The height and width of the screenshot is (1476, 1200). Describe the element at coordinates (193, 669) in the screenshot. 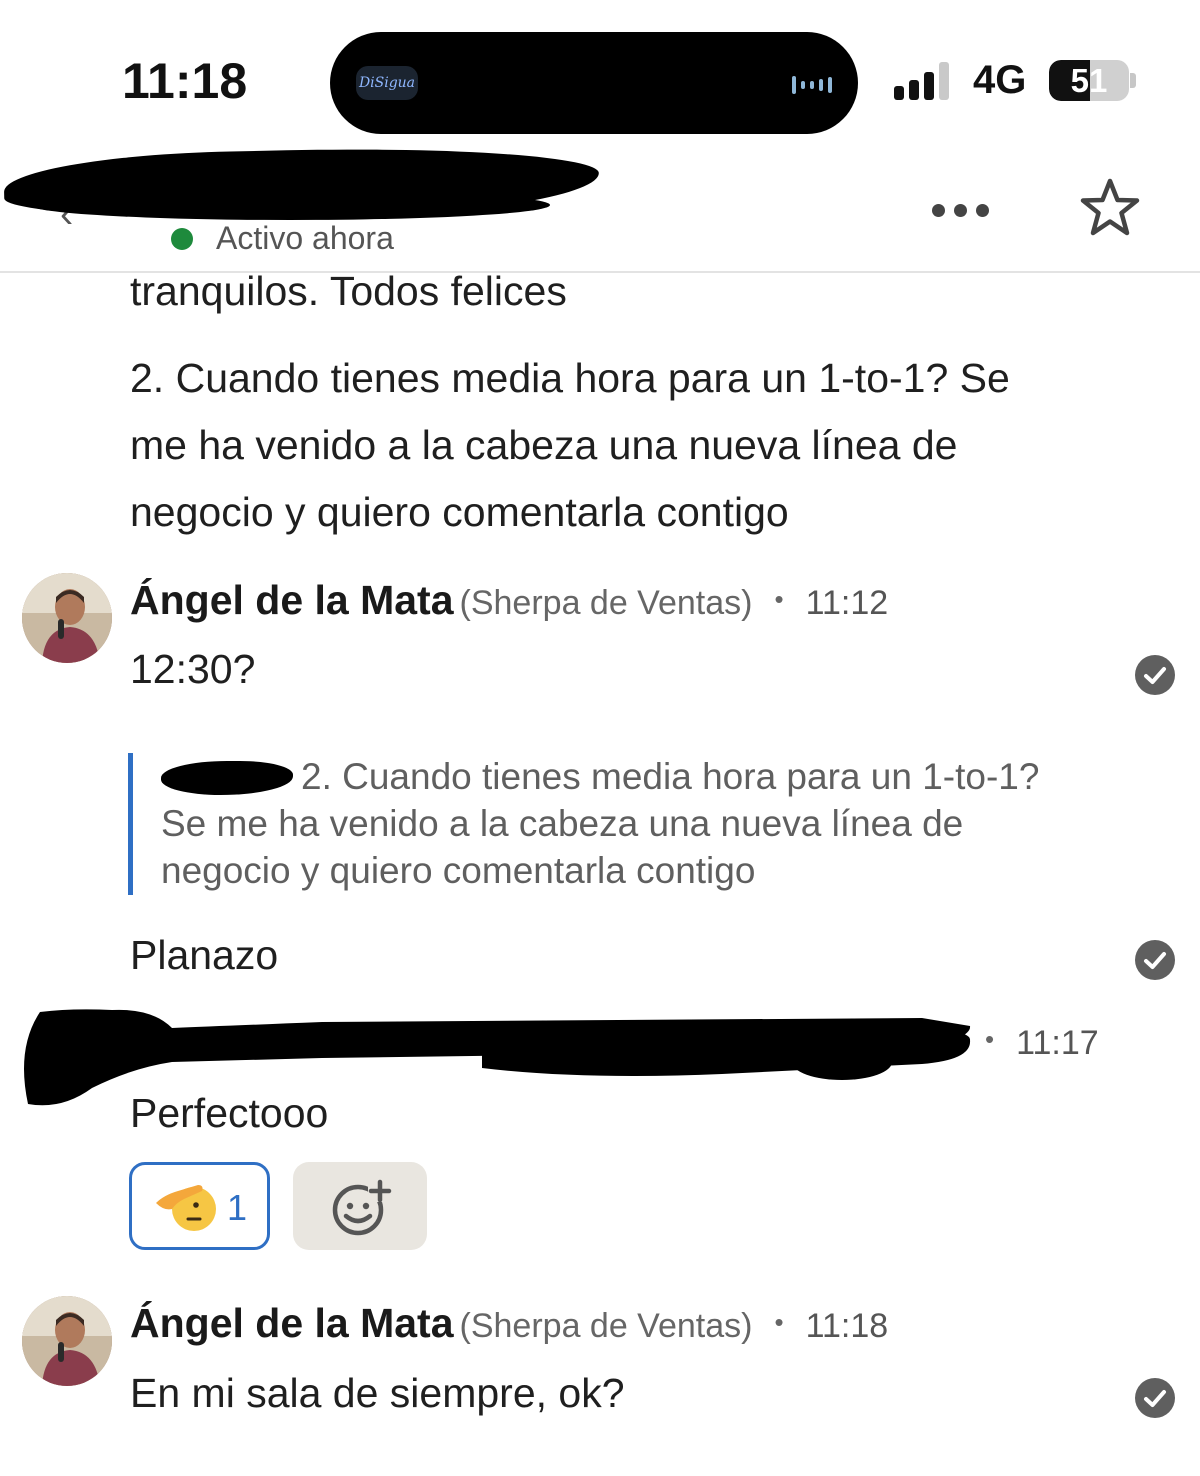

I see `message-text: 12:30?` at that location.